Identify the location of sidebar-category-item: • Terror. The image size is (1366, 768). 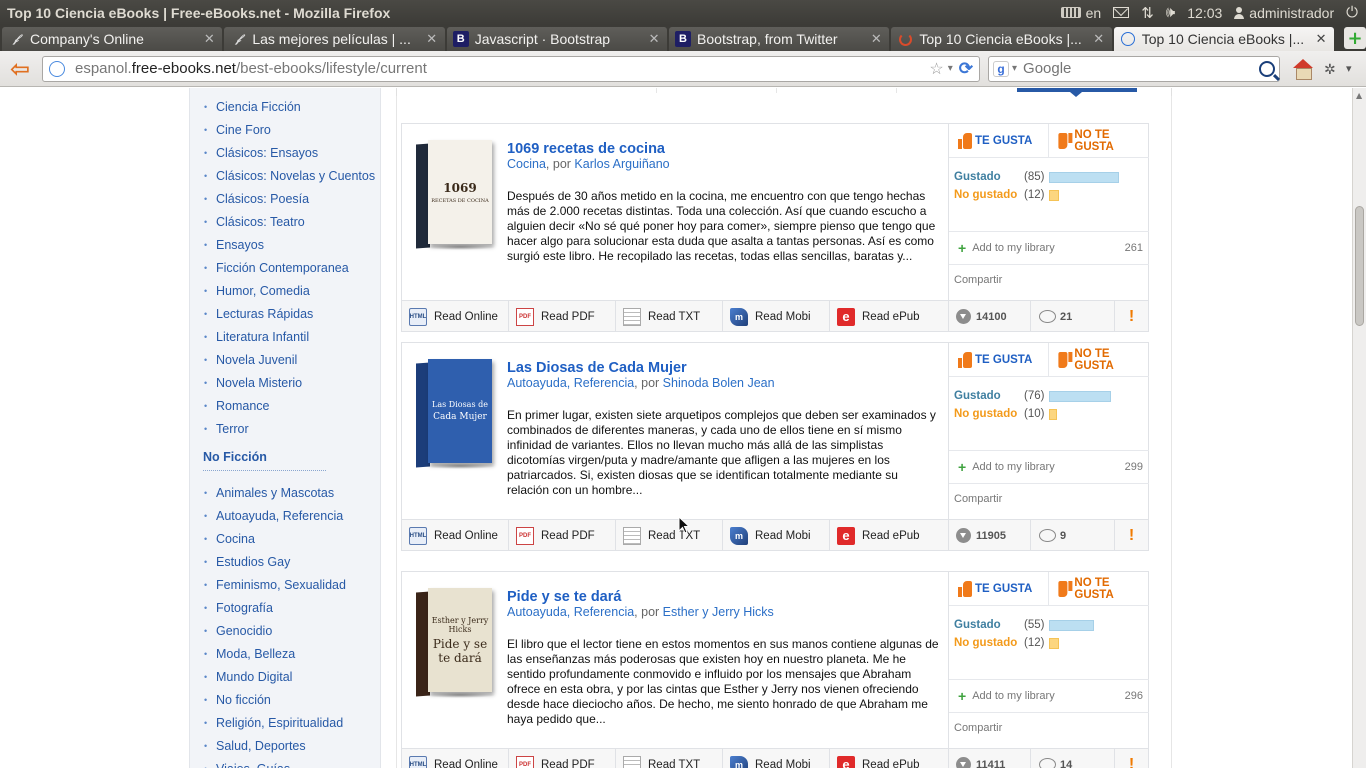
(285, 428).